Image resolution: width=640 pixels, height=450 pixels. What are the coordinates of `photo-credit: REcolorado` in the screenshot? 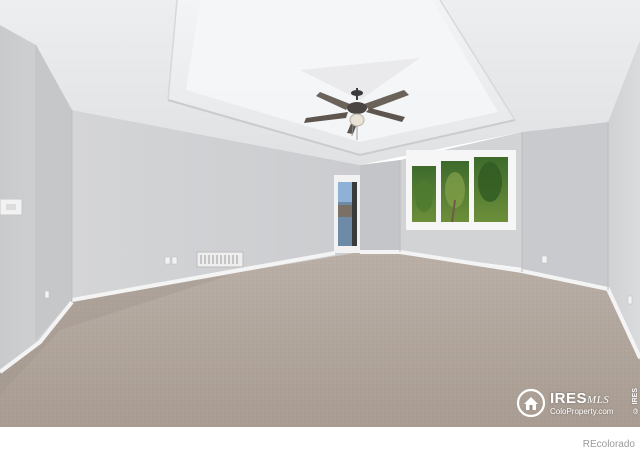 It's located at (608, 444).